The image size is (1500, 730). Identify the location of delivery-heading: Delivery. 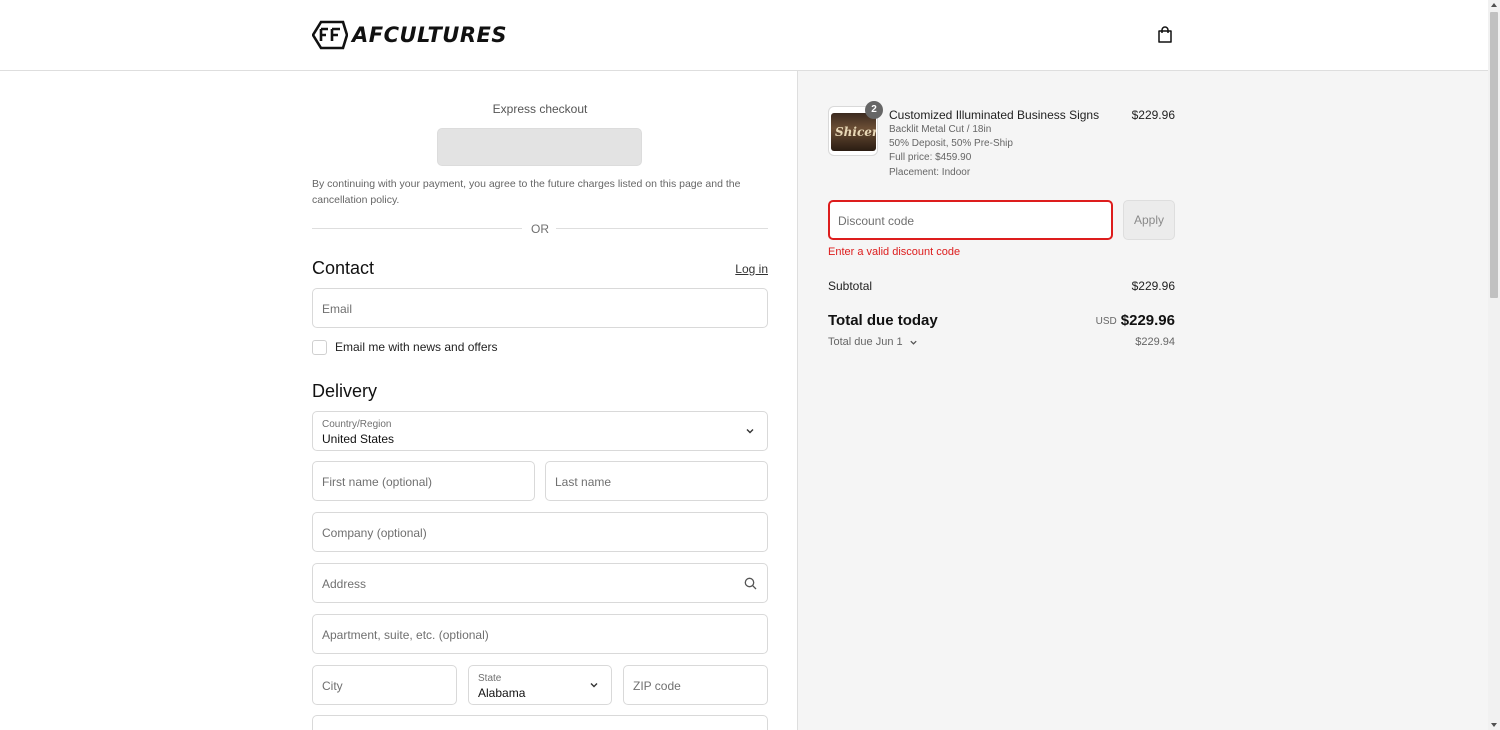
(345, 391).